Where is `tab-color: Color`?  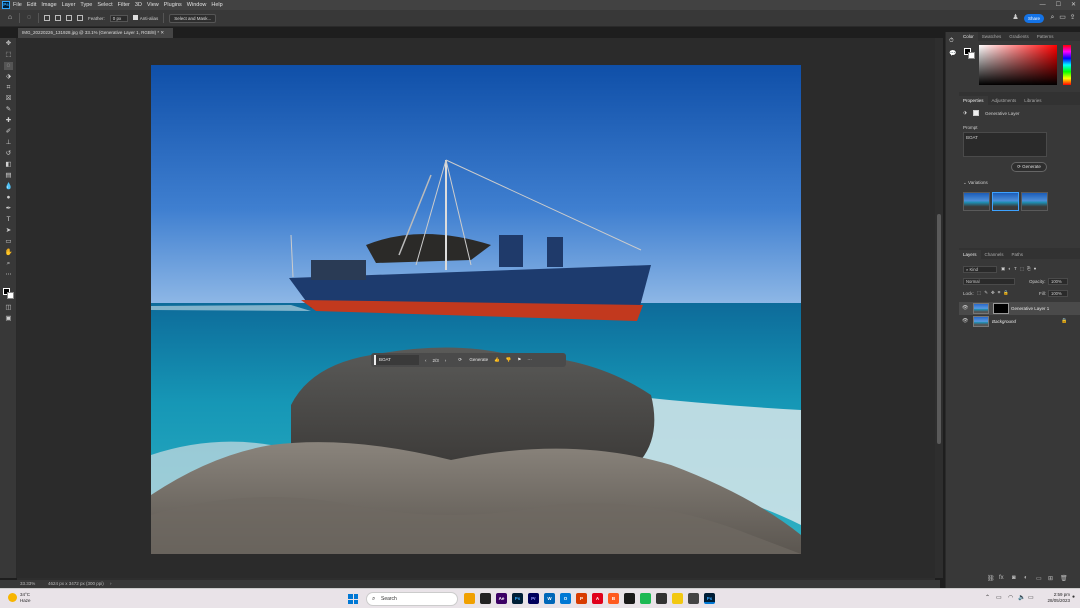
tab-color: Color is located at coordinates (968, 36).